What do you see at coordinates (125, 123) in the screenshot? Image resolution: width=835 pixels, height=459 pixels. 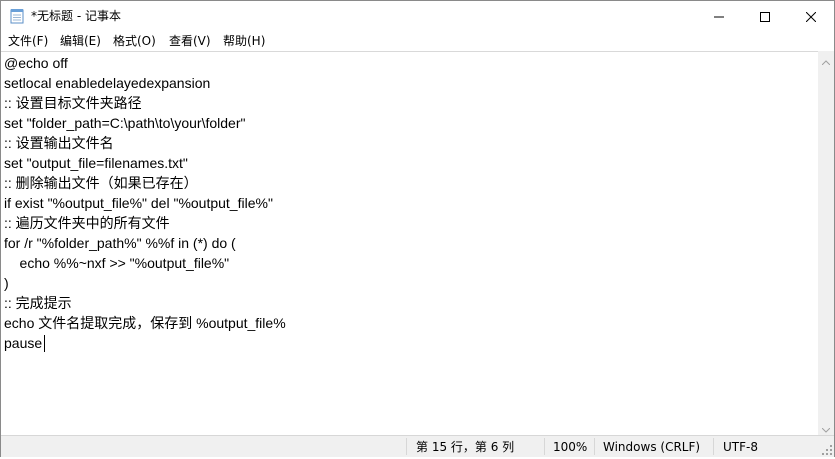 I see `editor-line: set "folder_path=C:\path\to\your\folder"` at bounding box center [125, 123].